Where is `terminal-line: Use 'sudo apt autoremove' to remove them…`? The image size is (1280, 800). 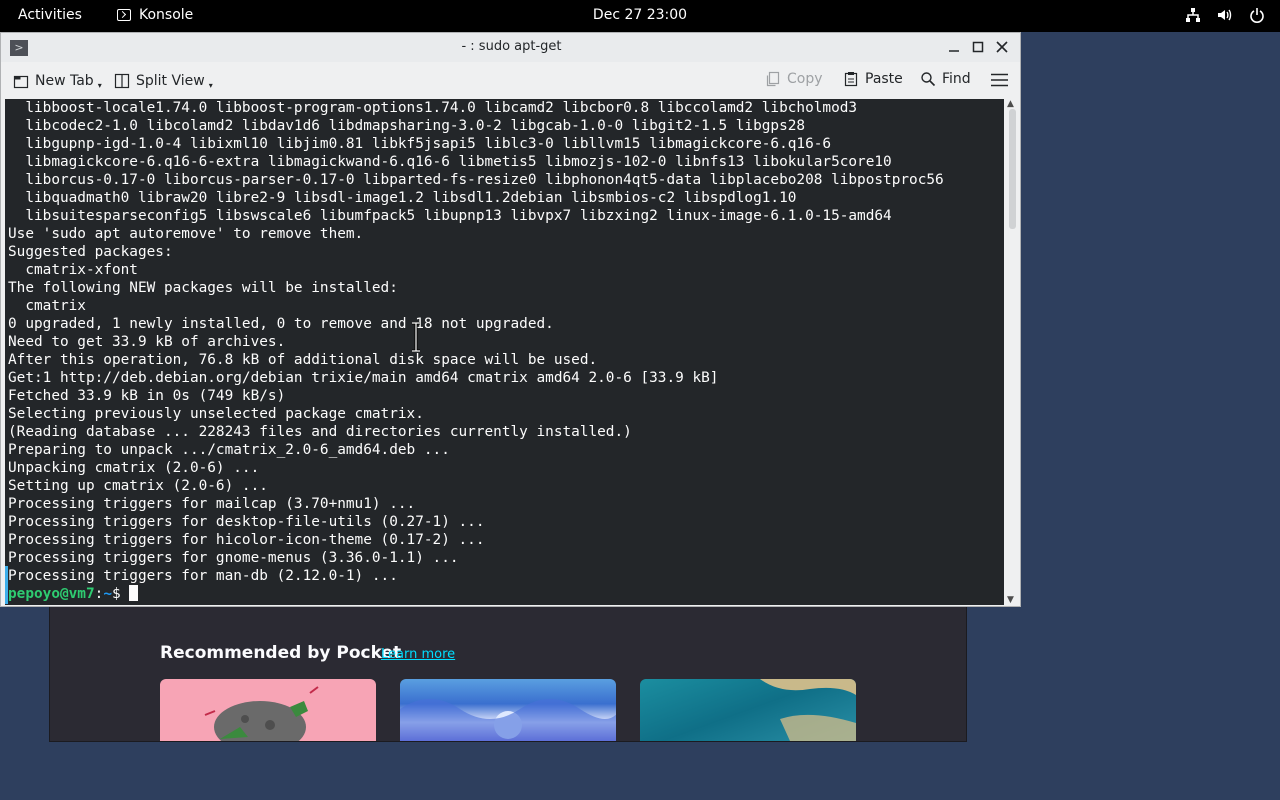 terminal-line: Use 'sudo apt autoremove' to remove them… is located at coordinates (186, 234).